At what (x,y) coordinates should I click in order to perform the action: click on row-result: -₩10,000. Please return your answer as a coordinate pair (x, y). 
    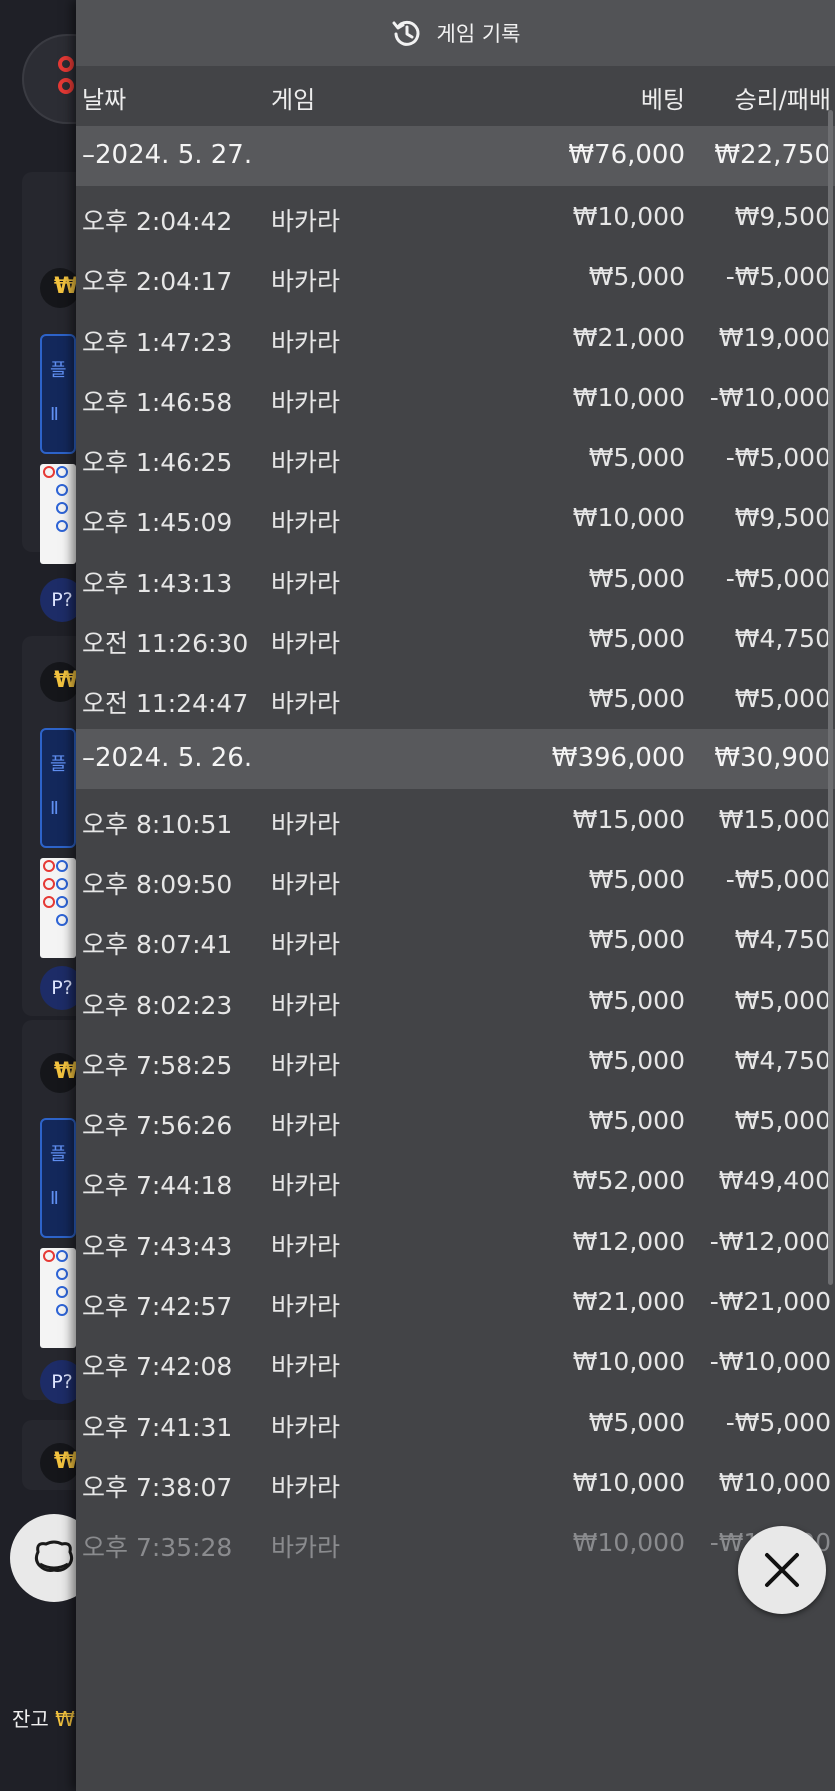
    Looking at the image, I should click on (770, 1362).